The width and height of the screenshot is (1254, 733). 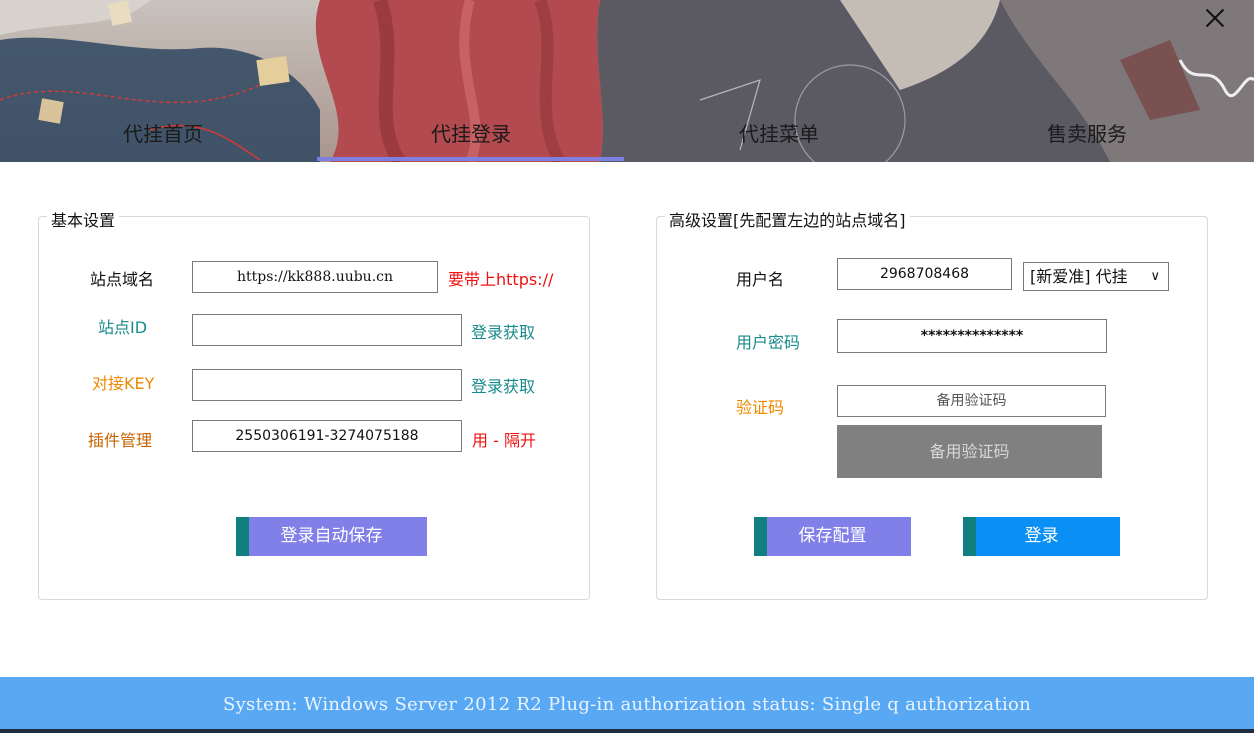 What do you see at coordinates (971, 401) in the screenshot?
I see `captcha-input: 备用验证码` at bounding box center [971, 401].